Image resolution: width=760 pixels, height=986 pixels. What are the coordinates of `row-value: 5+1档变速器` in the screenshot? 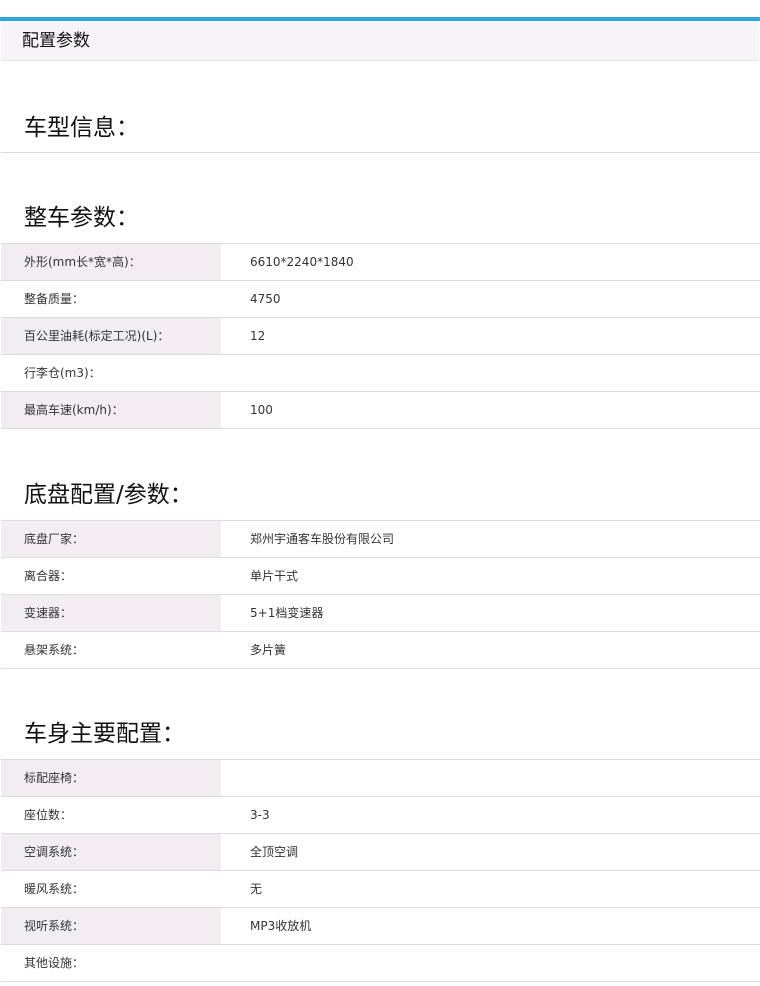 It's located at (287, 613).